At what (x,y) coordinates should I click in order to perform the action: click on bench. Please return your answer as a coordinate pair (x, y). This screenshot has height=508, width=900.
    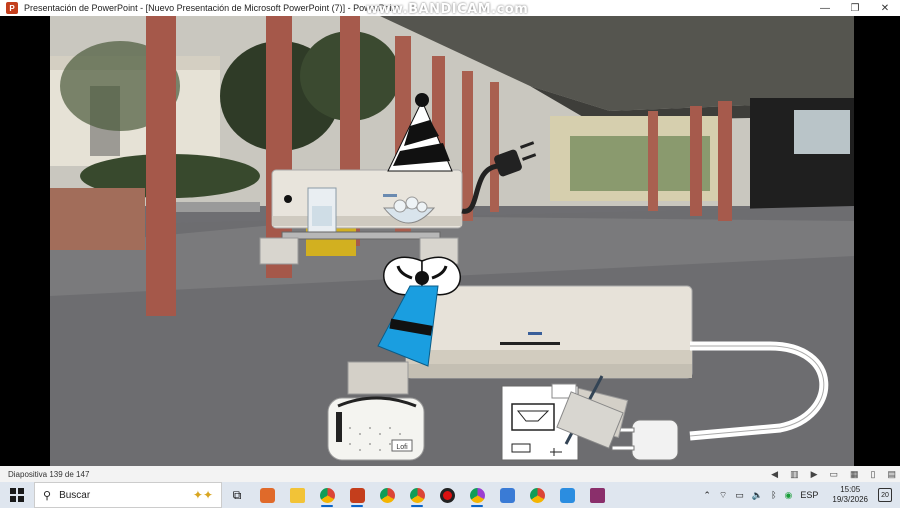
    Looking at the image, I should click on (215, 207).